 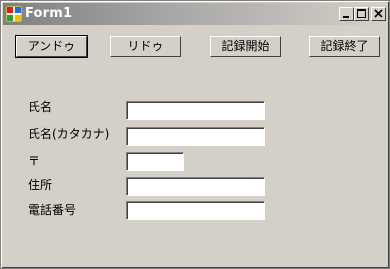 What do you see at coordinates (49, 13) in the screenshot?
I see `window-title: Form1` at bounding box center [49, 13].